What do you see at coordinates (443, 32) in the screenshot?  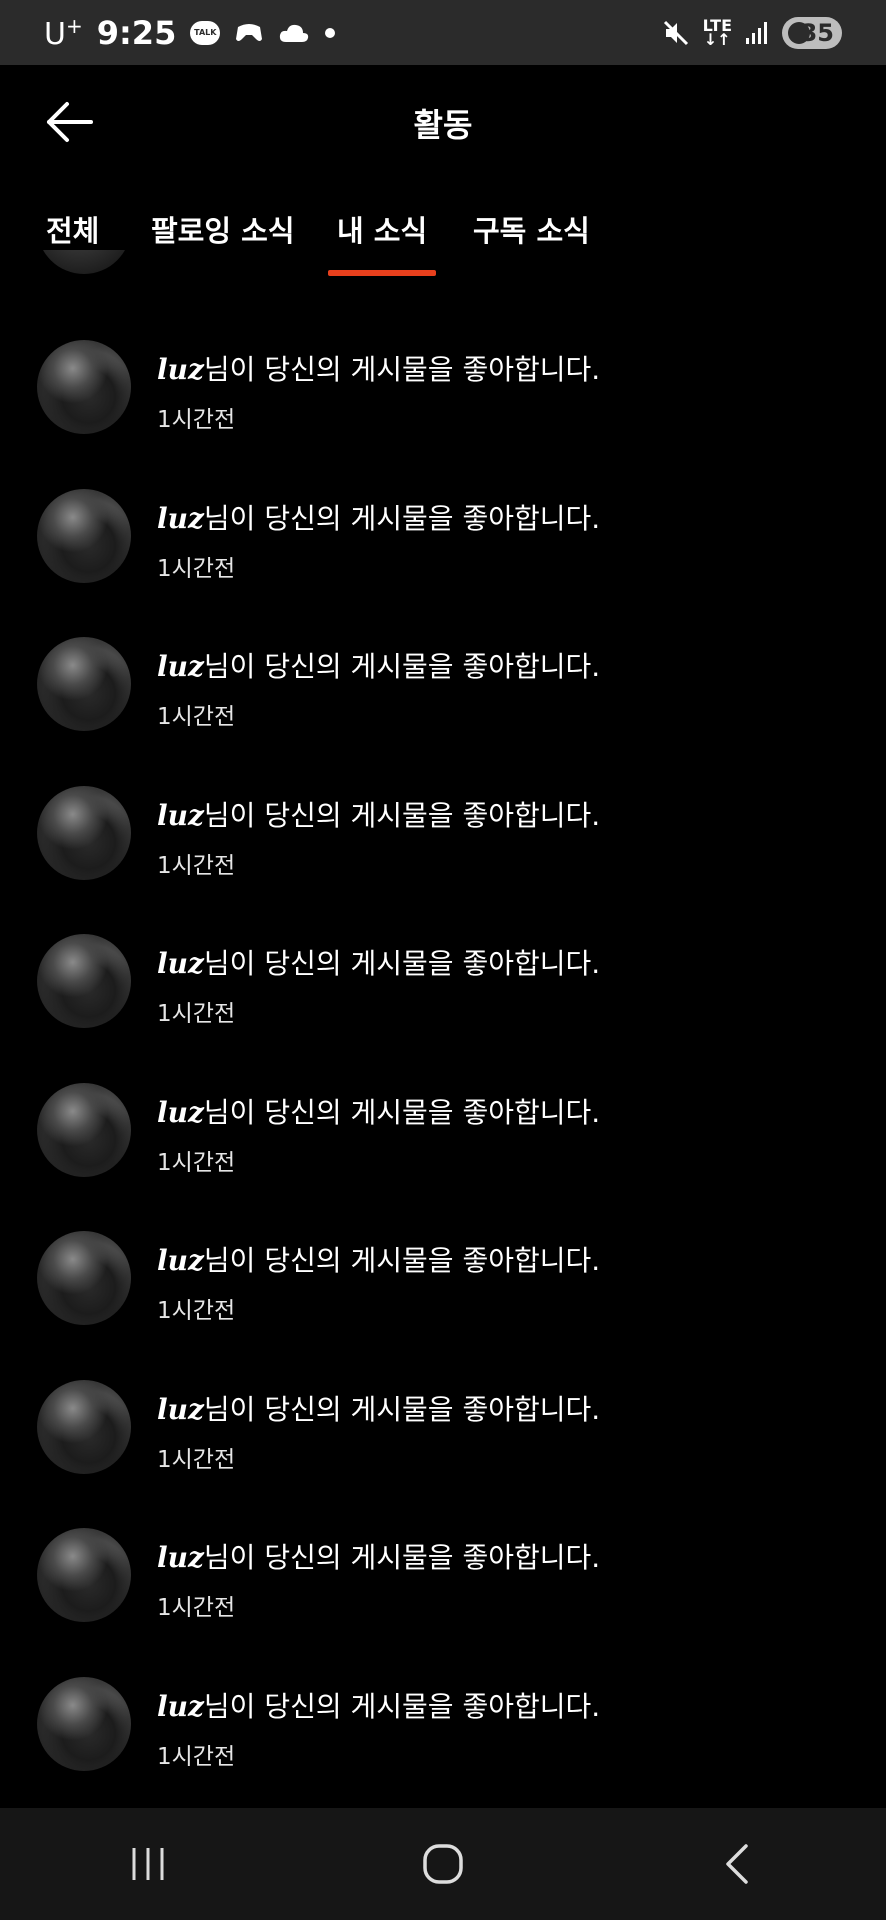 I see `status-bar: U+ 9:25 TALK LTE ↓↑ 35` at bounding box center [443, 32].